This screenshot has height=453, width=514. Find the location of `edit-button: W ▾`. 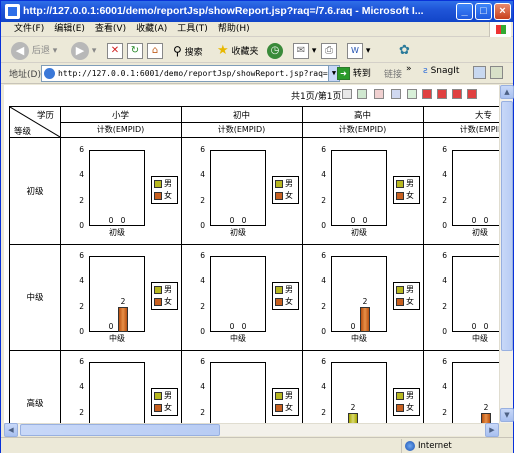

edit-button: W ▾ is located at coordinates (358, 51).